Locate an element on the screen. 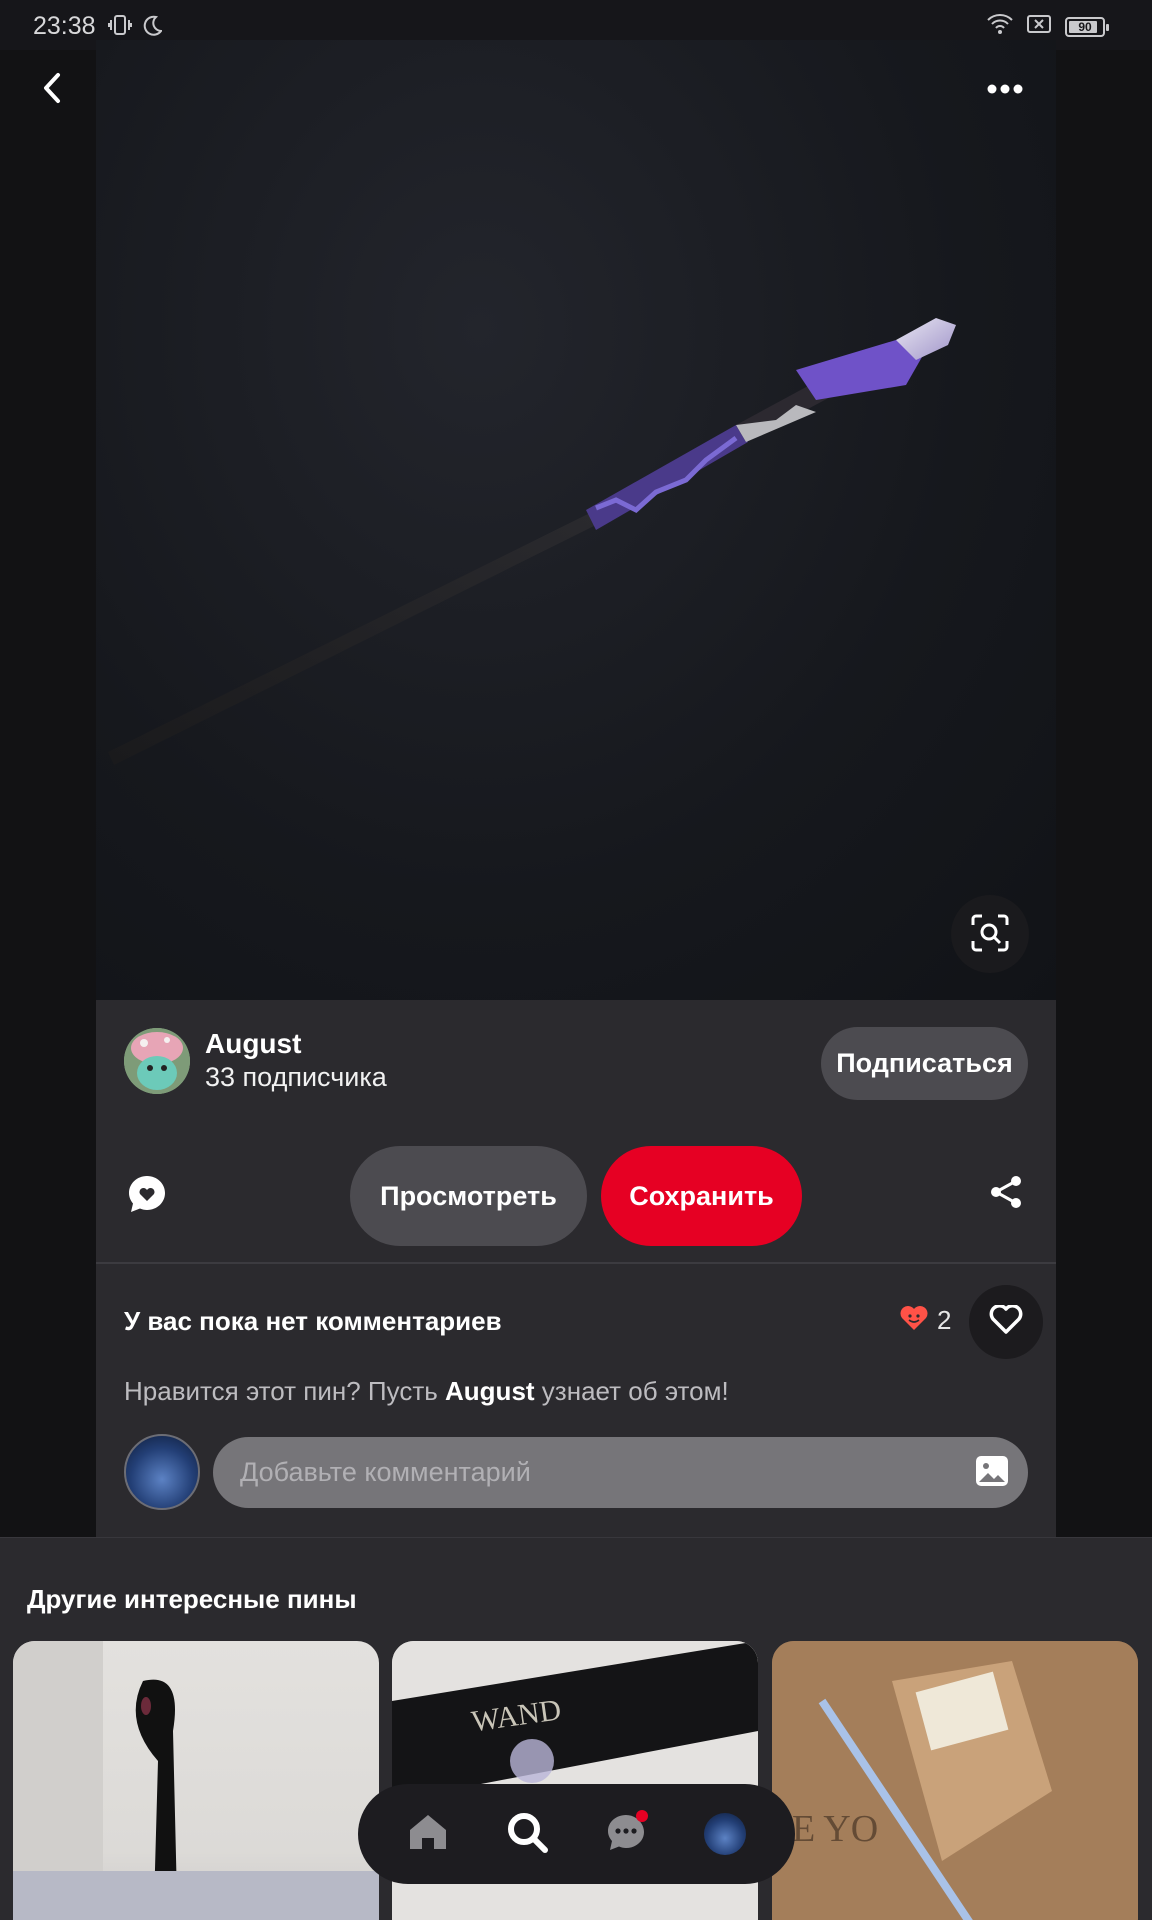  status-time: 23:38 is located at coordinates (64, 26).